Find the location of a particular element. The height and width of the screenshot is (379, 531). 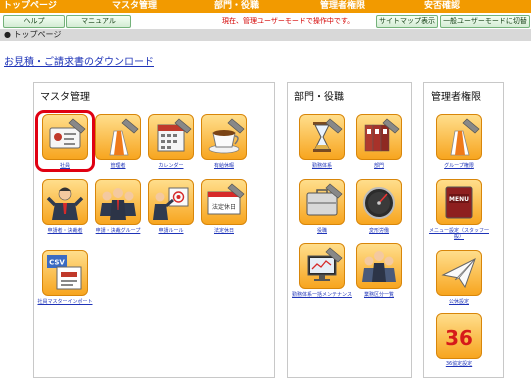

employee-import-tile: CSV is located at coordinates (65, 273).